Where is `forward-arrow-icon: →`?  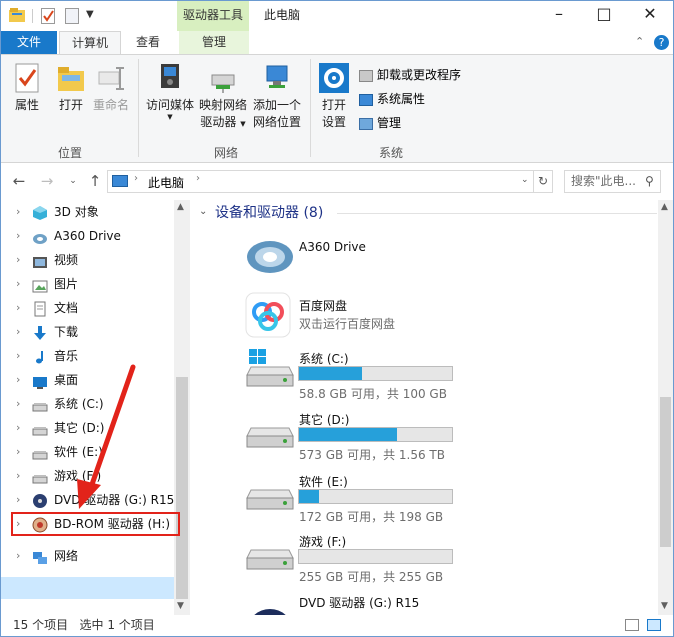
forward-arrow-icon: → is located at coordinates (47, 182).